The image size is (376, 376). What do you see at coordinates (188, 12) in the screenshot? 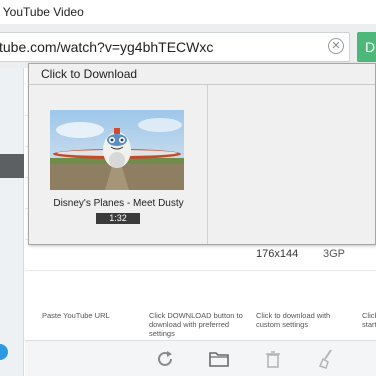
I see `title-bar: l YouTube Video` at bounding box center [188, 12].